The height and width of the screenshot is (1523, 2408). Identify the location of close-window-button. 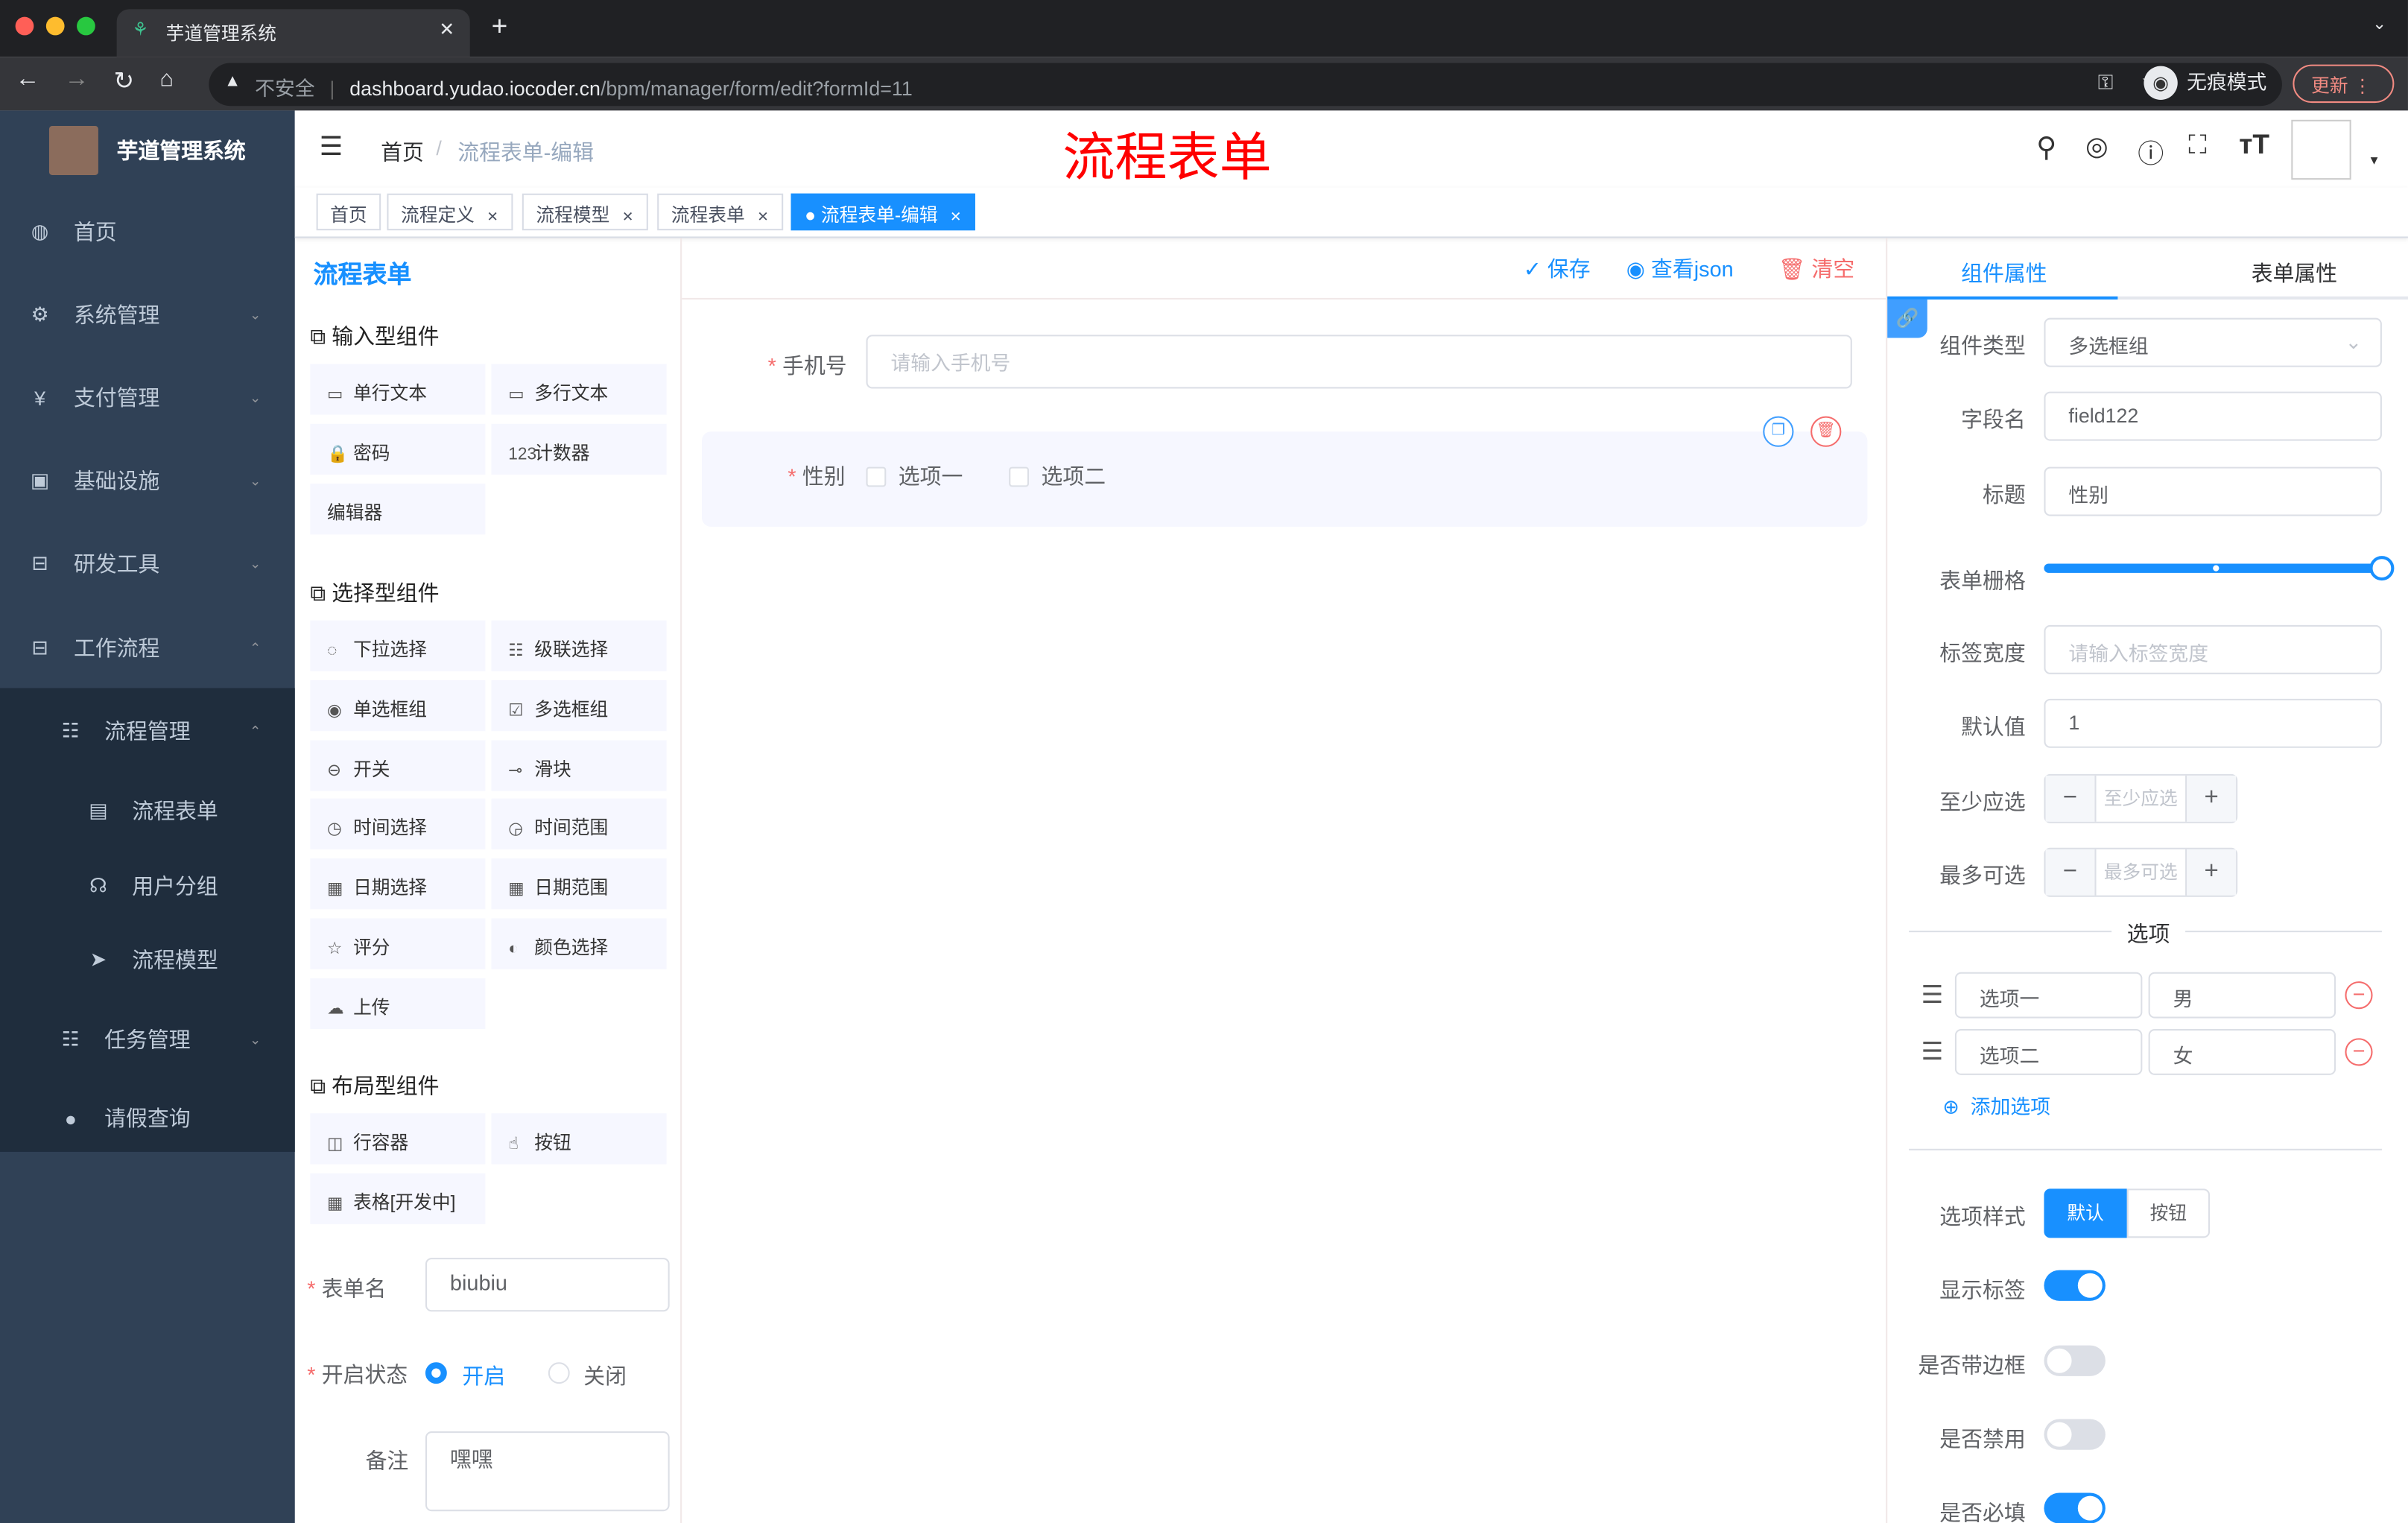
(24, 26).